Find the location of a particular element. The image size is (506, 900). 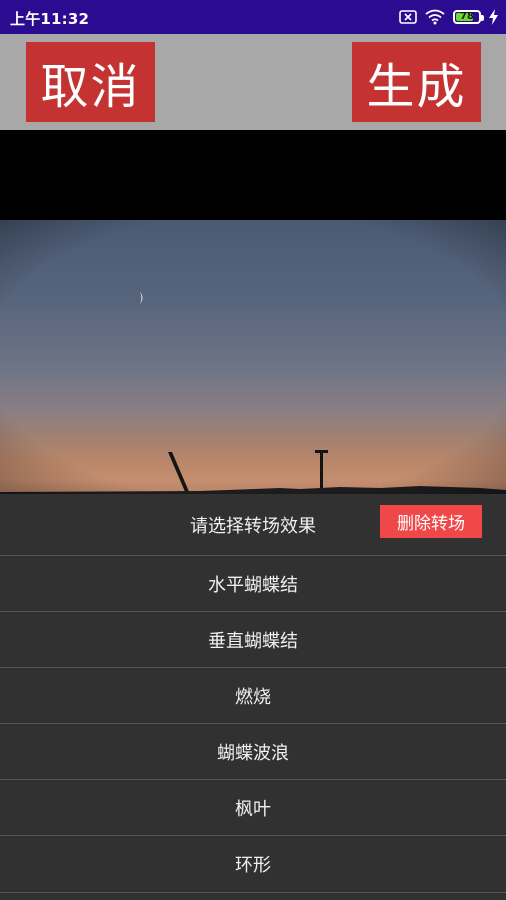

status-icons: 78 is located at coordinates (448, 17).